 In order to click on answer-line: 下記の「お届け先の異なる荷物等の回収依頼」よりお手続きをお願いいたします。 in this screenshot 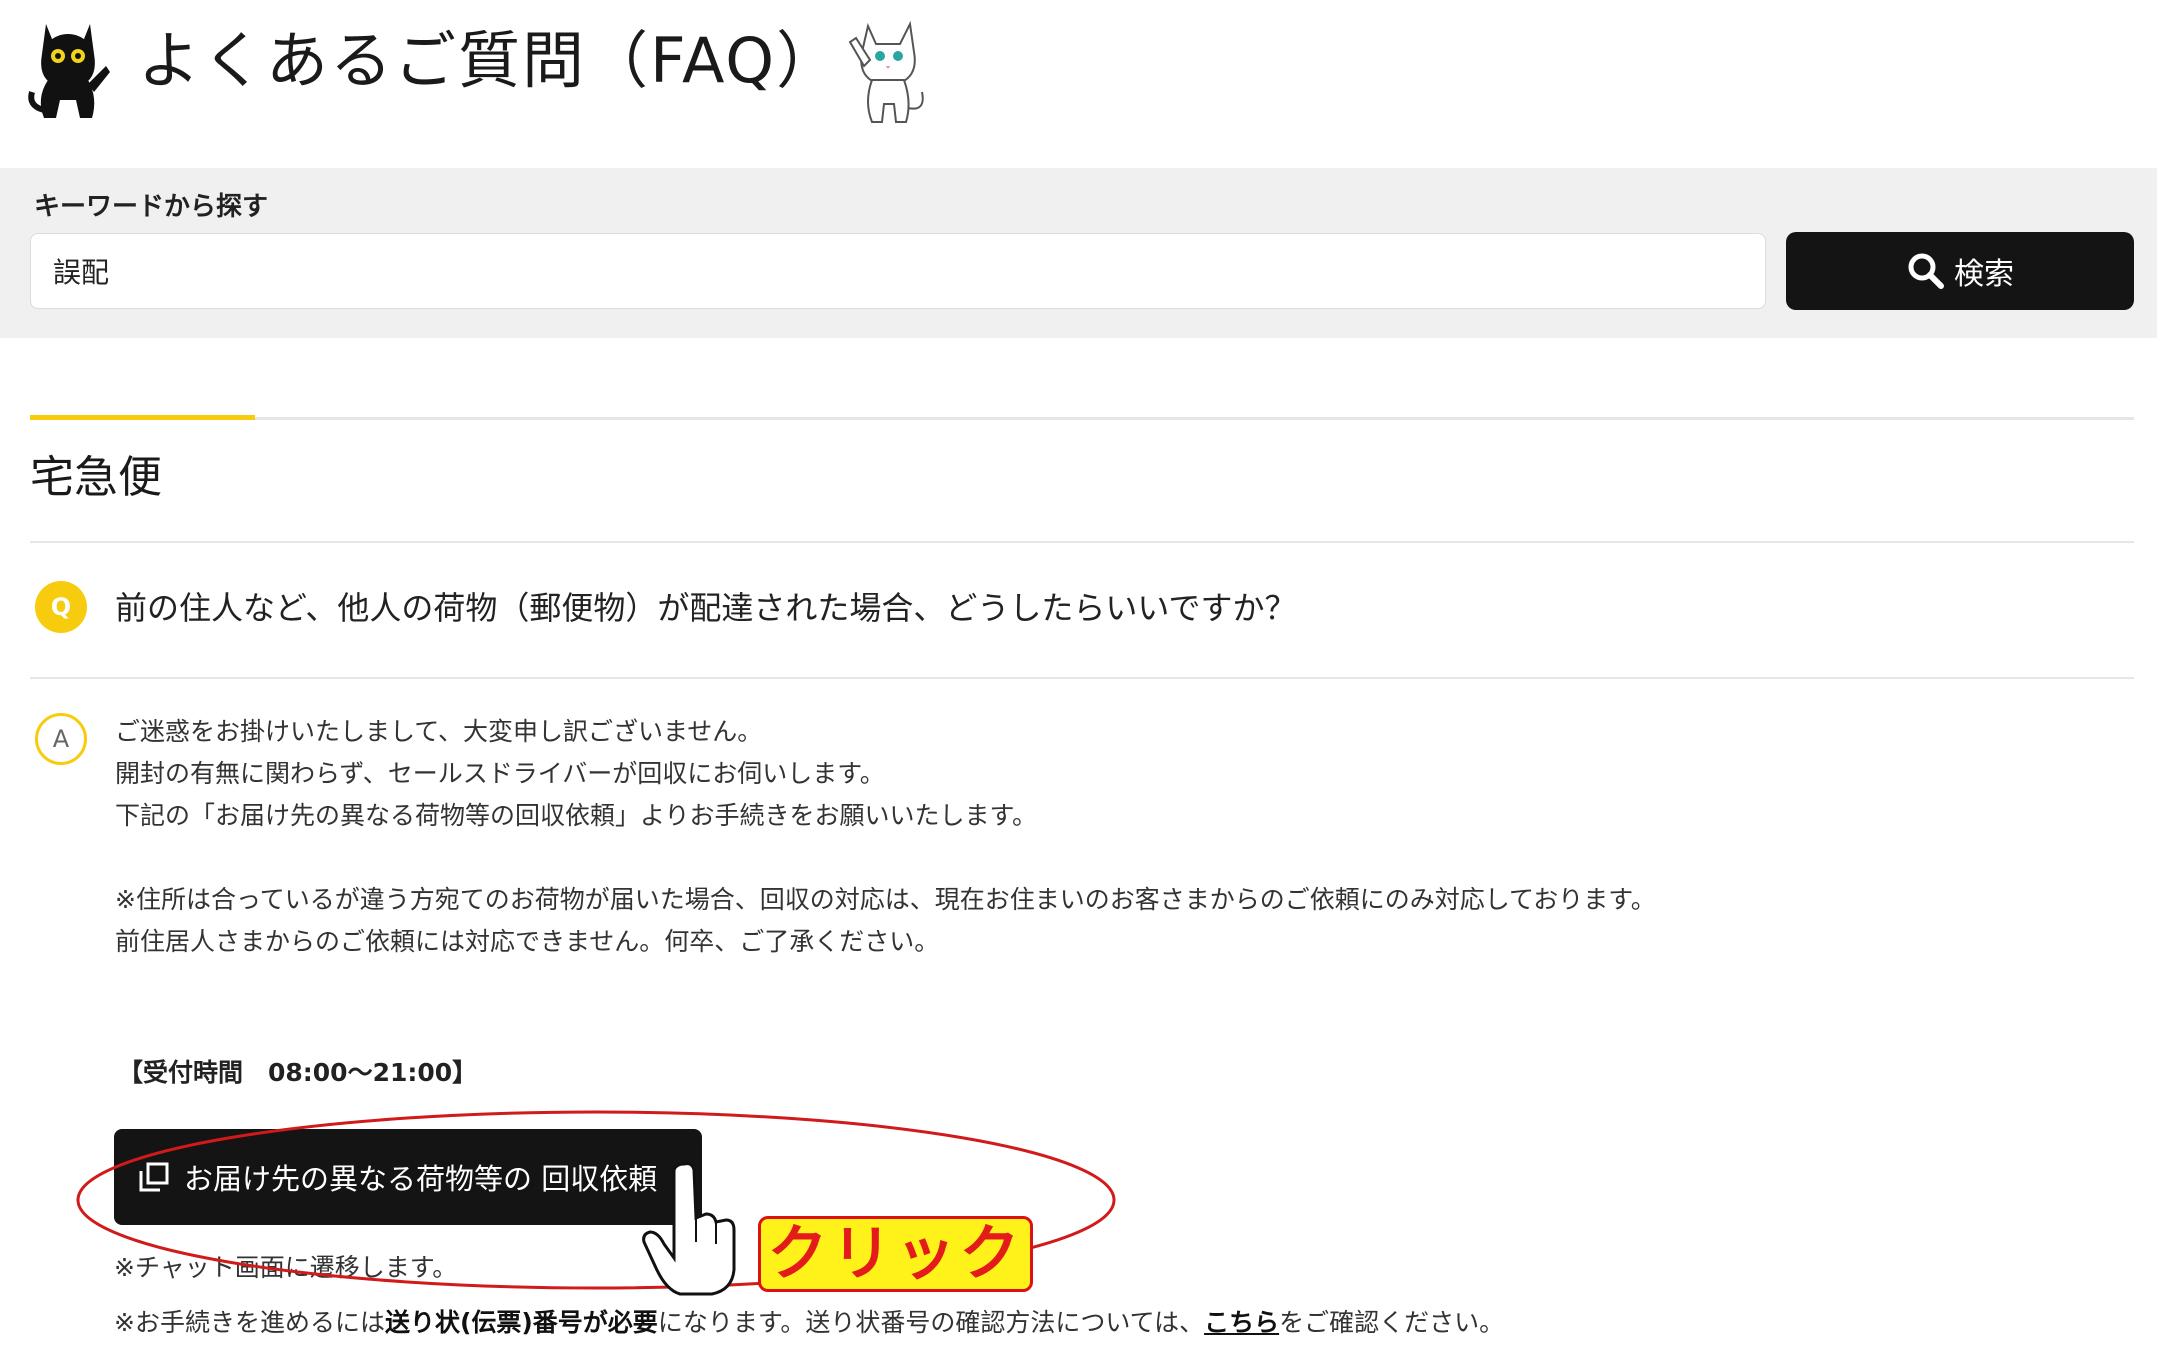, I will do `click(576, 815)`.